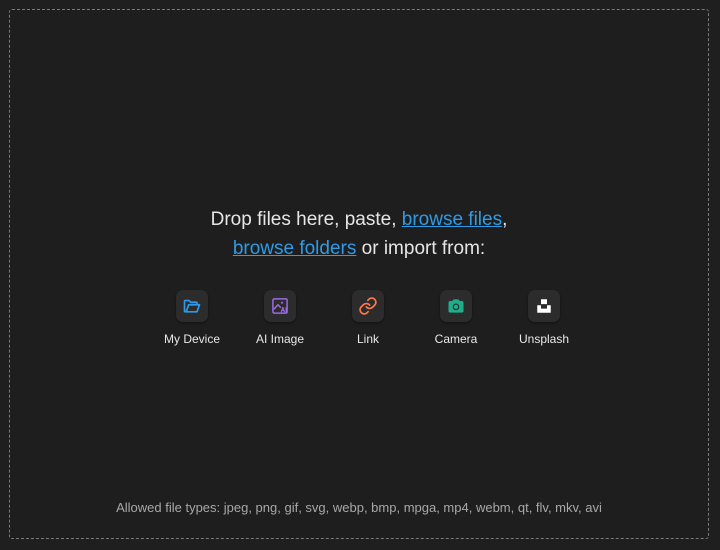 The image size is (720, 550). Describe the element at coordinates (192, 306) in the screenshot. I see `folder-open-icon` at that location.